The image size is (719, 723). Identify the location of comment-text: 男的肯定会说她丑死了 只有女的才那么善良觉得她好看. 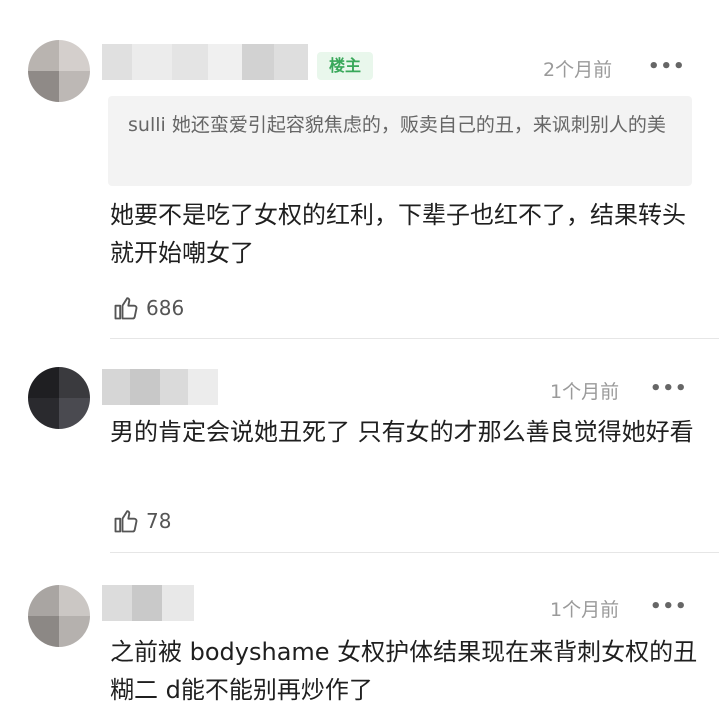
(402, 432).